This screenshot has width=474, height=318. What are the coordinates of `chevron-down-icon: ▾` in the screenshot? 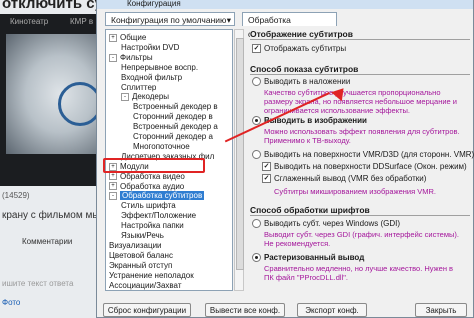 It's located at (228, 20).